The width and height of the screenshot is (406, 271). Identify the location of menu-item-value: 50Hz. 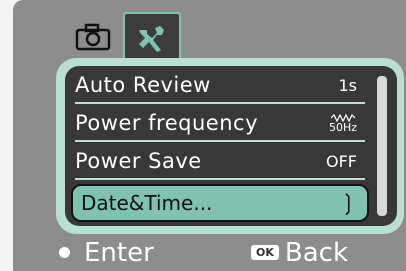
(342, 123).